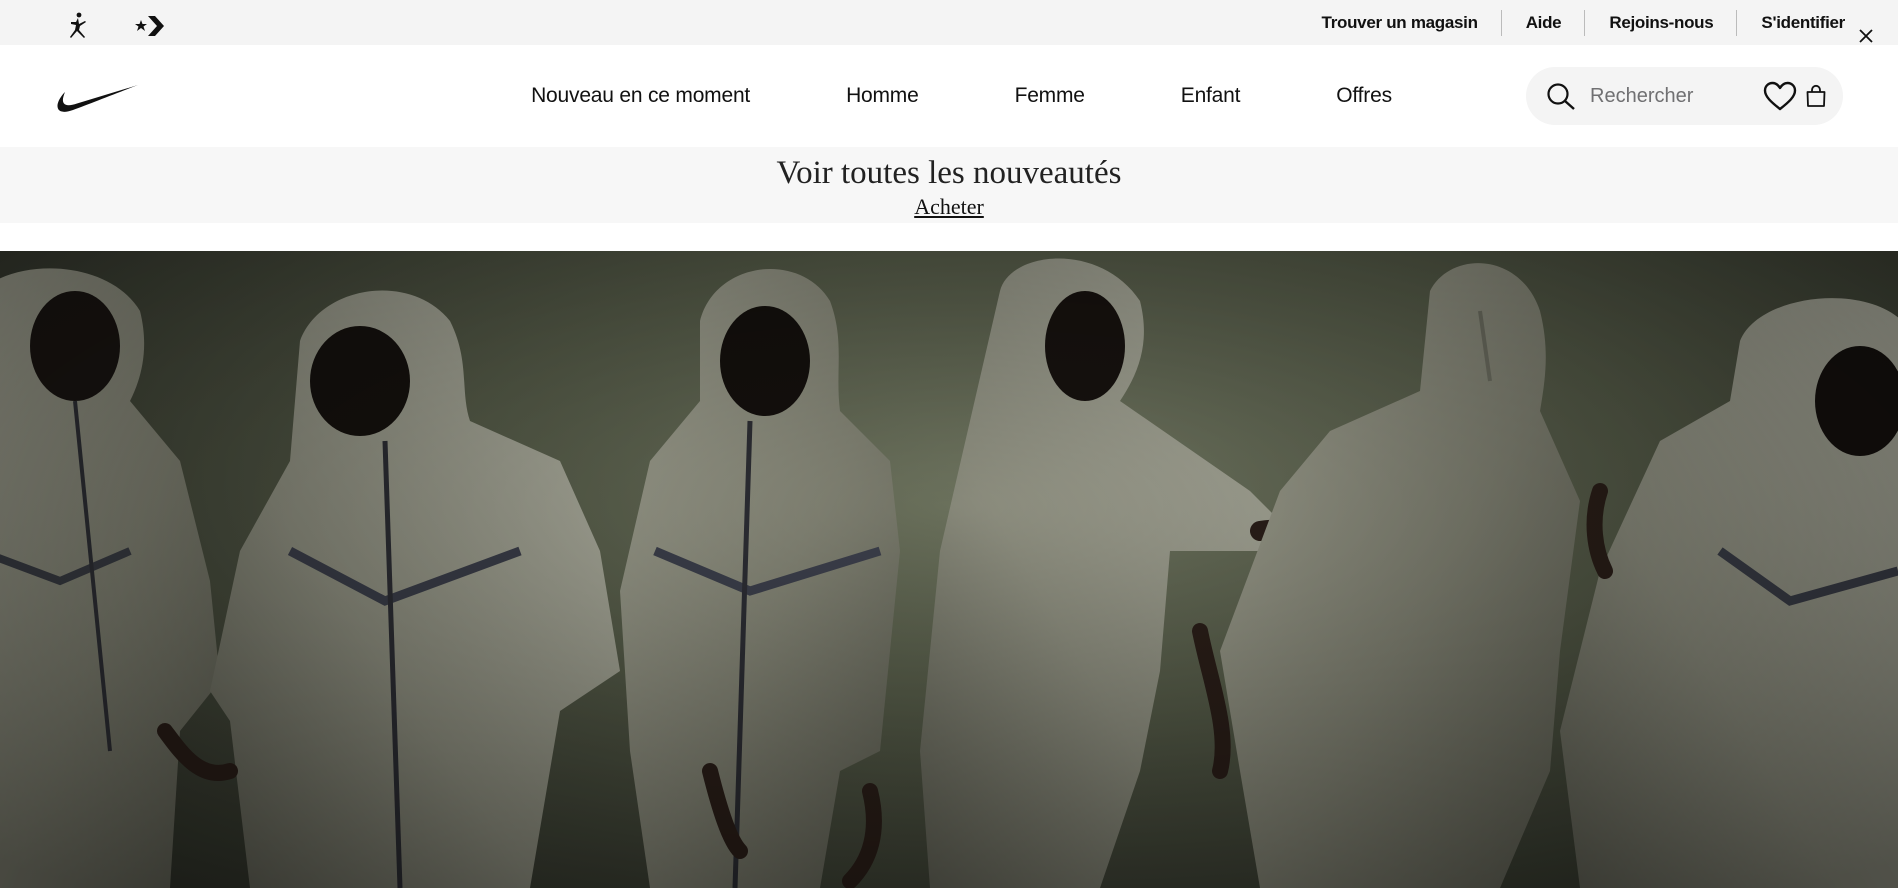 The image size is (1898, 888). I want to click on jordan-jumpman-icon, so click(78, 26).